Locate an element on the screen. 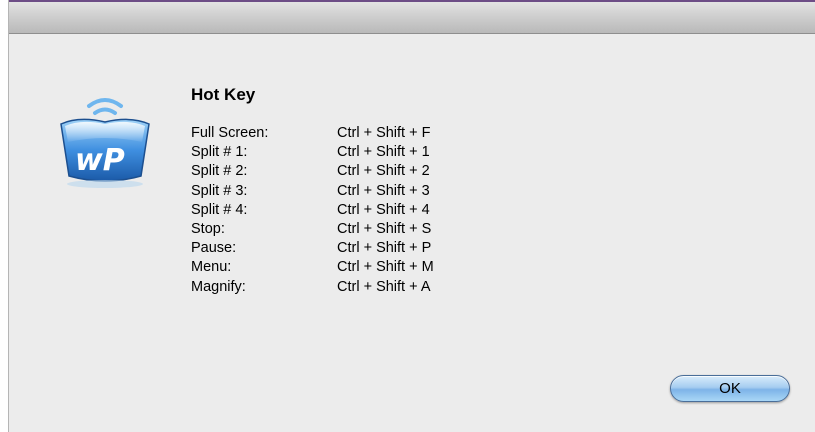 The image size is (815, 432). wp-logo-icon: wP is located at coordinates (105, 136).